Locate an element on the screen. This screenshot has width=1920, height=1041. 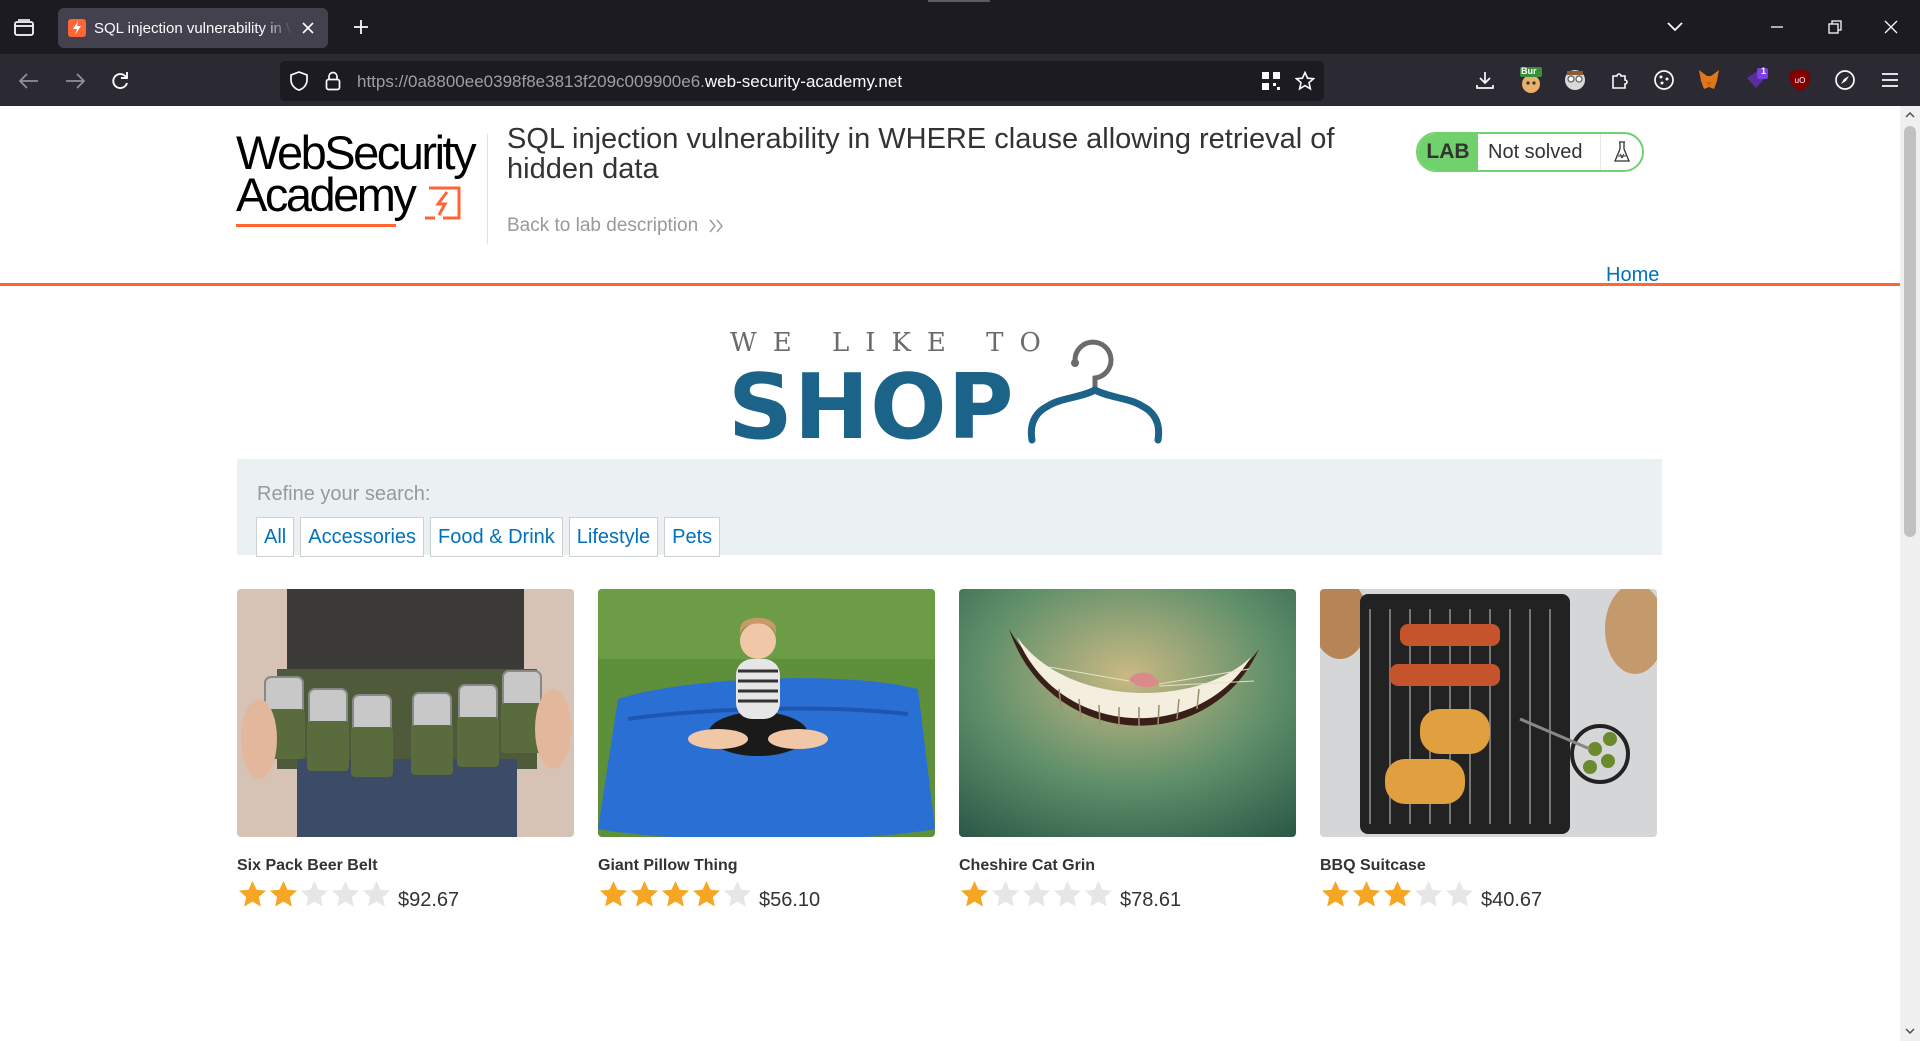
downloads-icon is located at coordinates (1485, 80).